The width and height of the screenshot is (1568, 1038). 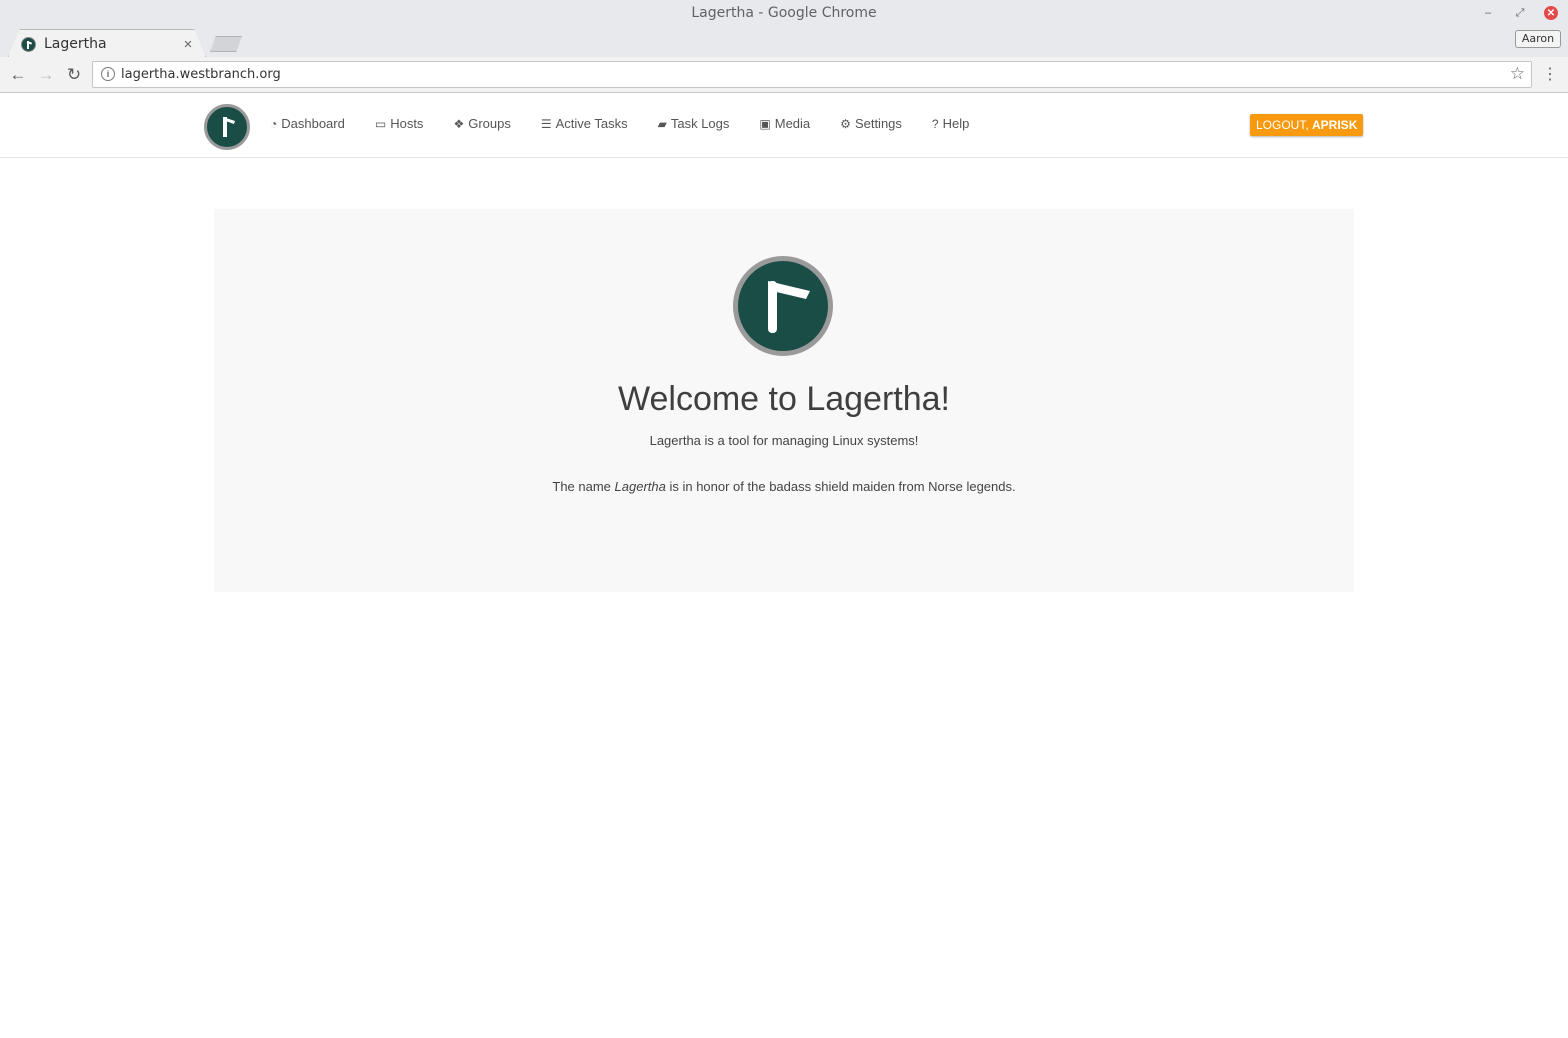 What do you see at coordinates (935, 123) in the screenshot?
I see `question-icon: ?` at bounding box center [935, 123].